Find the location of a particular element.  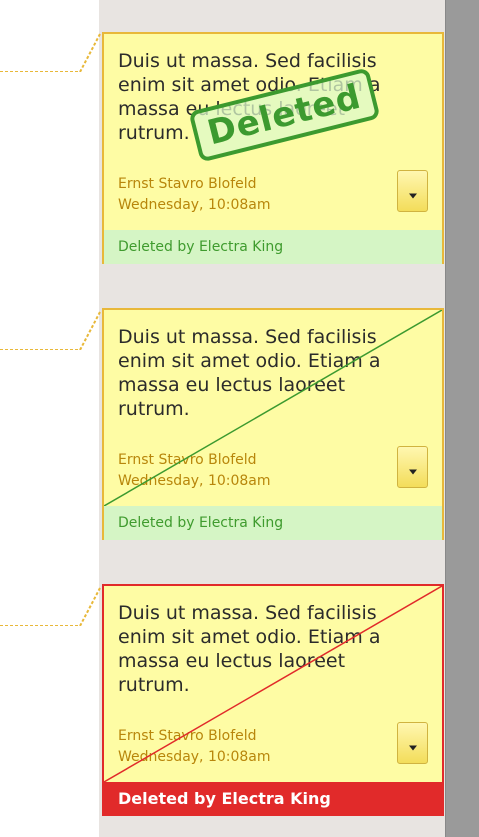

scrollbar is located at coordinates (462, 418).